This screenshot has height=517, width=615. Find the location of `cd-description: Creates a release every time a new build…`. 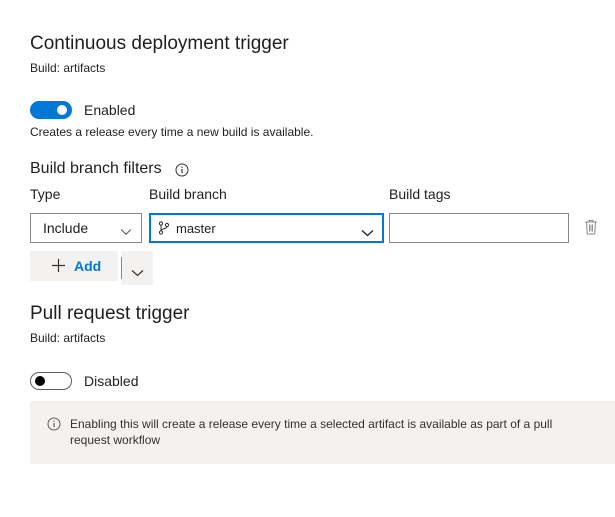

cd-description: Creates a release every time a new build… is located at coordinates (172, 132).